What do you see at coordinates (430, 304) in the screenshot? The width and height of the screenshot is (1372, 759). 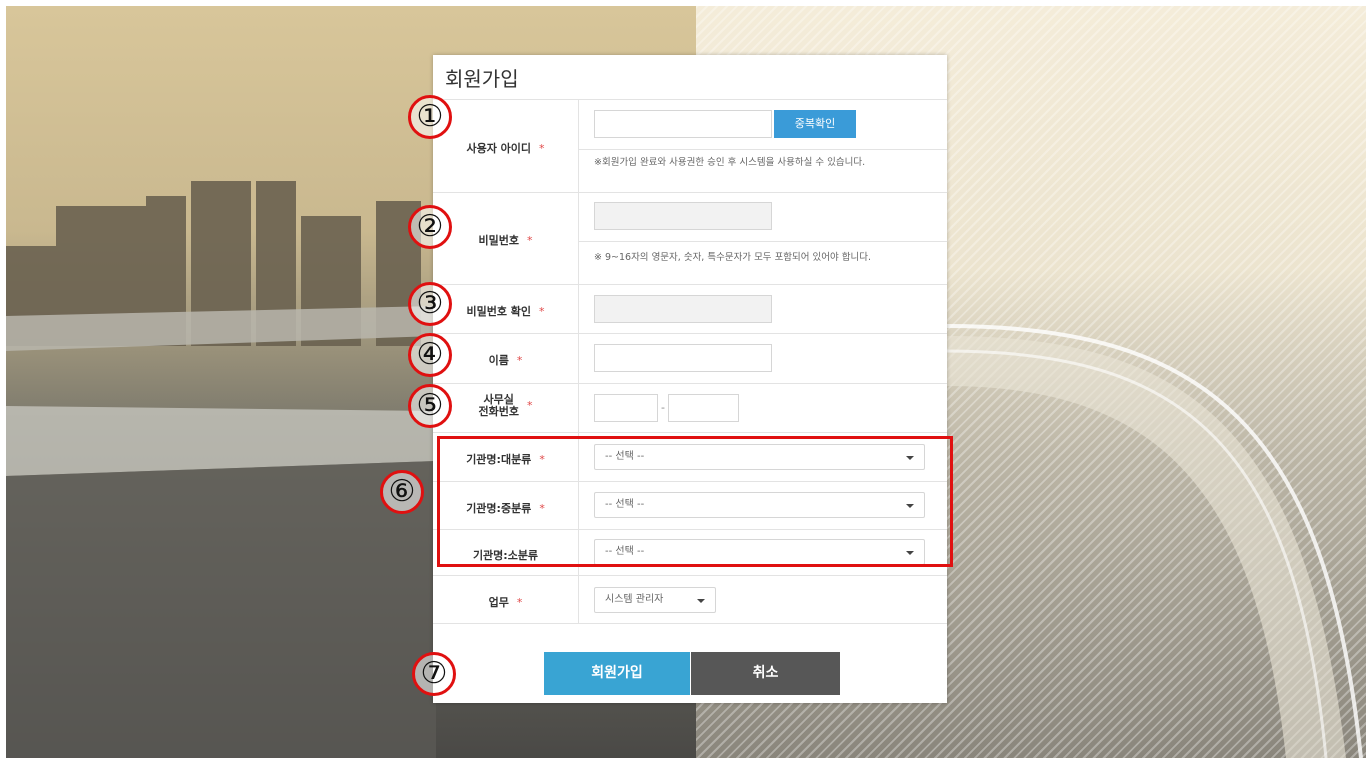 I see `annotation-3: ③` at bounding box center [430, 304].